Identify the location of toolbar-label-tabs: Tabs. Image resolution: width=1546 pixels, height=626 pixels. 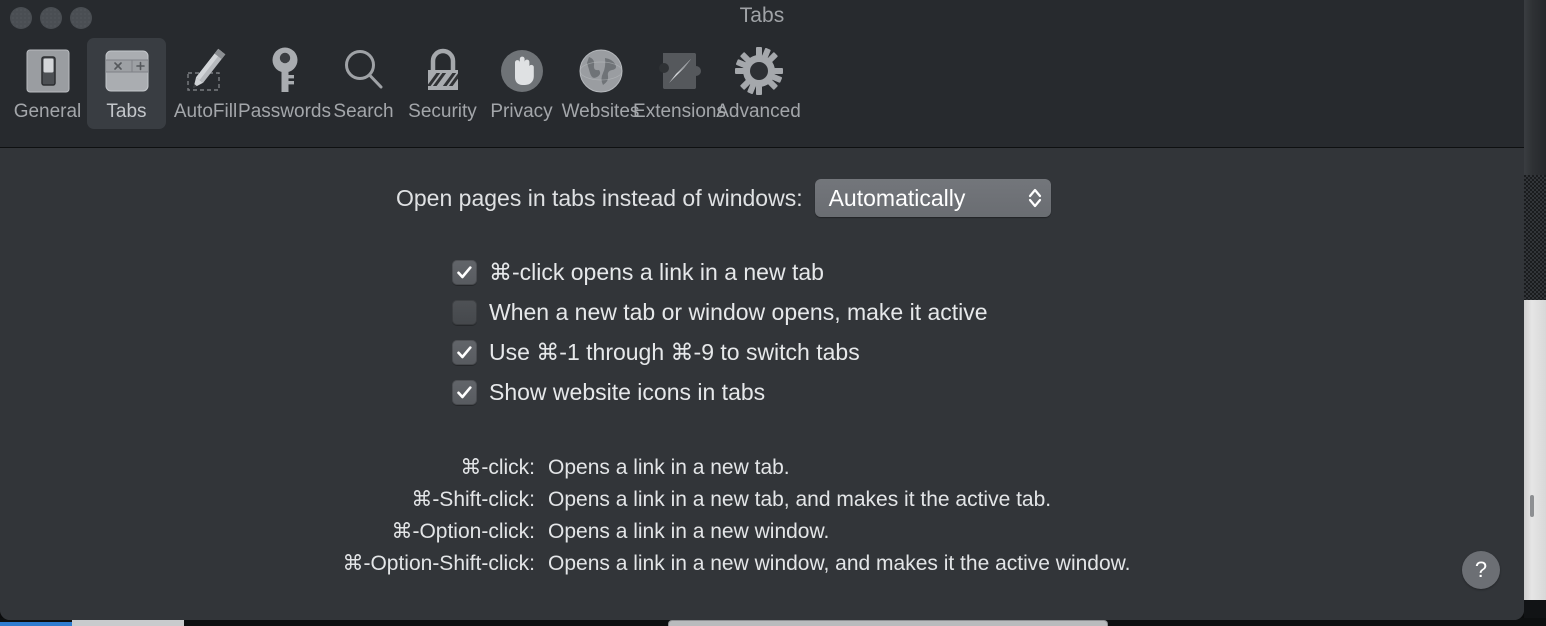
(126, 111).